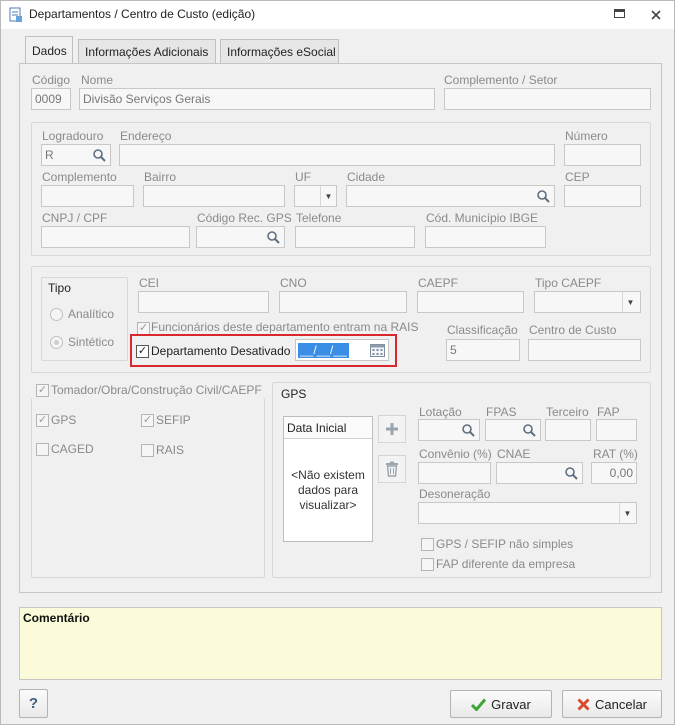 This screenshot has height=725, width=675. Describe the element at coordinates (75, 218) in the screenshot. I see `cnpj-label: CNPJ / CPF` at that location.